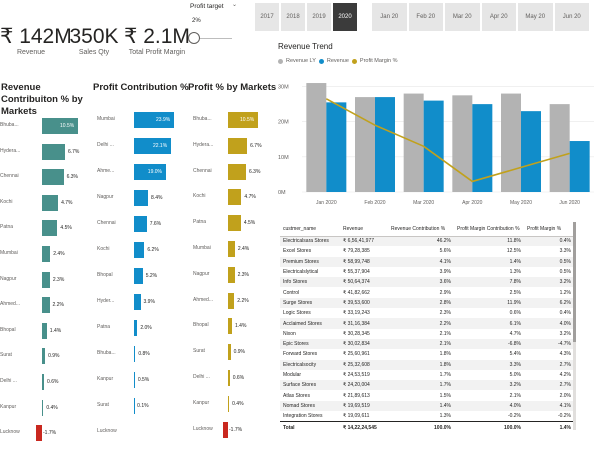 This screenshot has width=600, height=450. What do you see at coordinates (319, 17) in the screenshot?
I see `year-tile-2019: 2019` at bounding box center [319, 17].